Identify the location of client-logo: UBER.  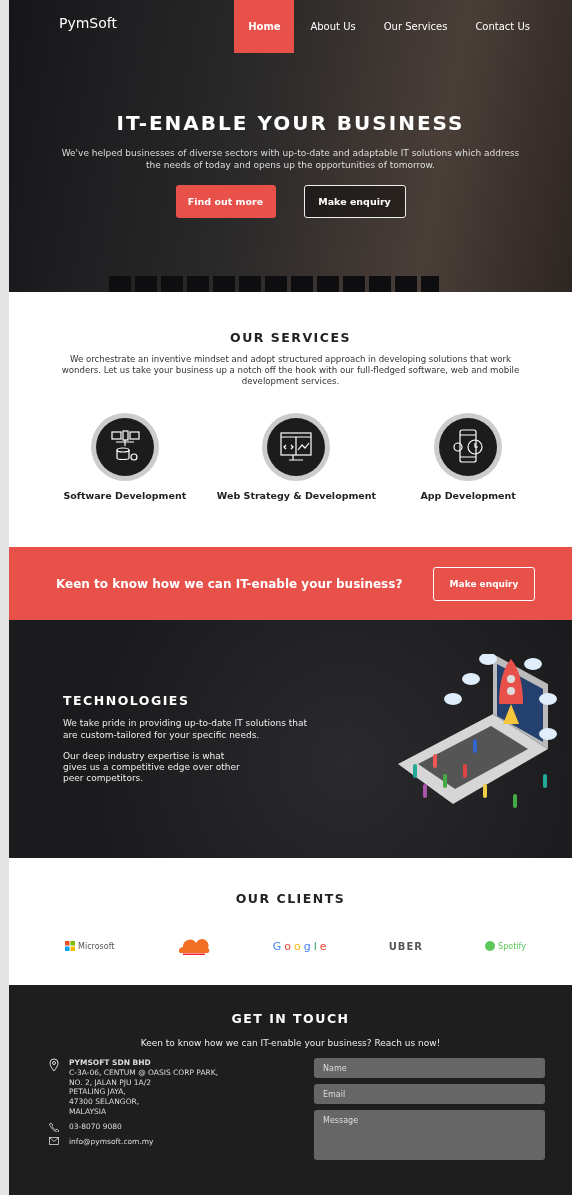
(405, 946).